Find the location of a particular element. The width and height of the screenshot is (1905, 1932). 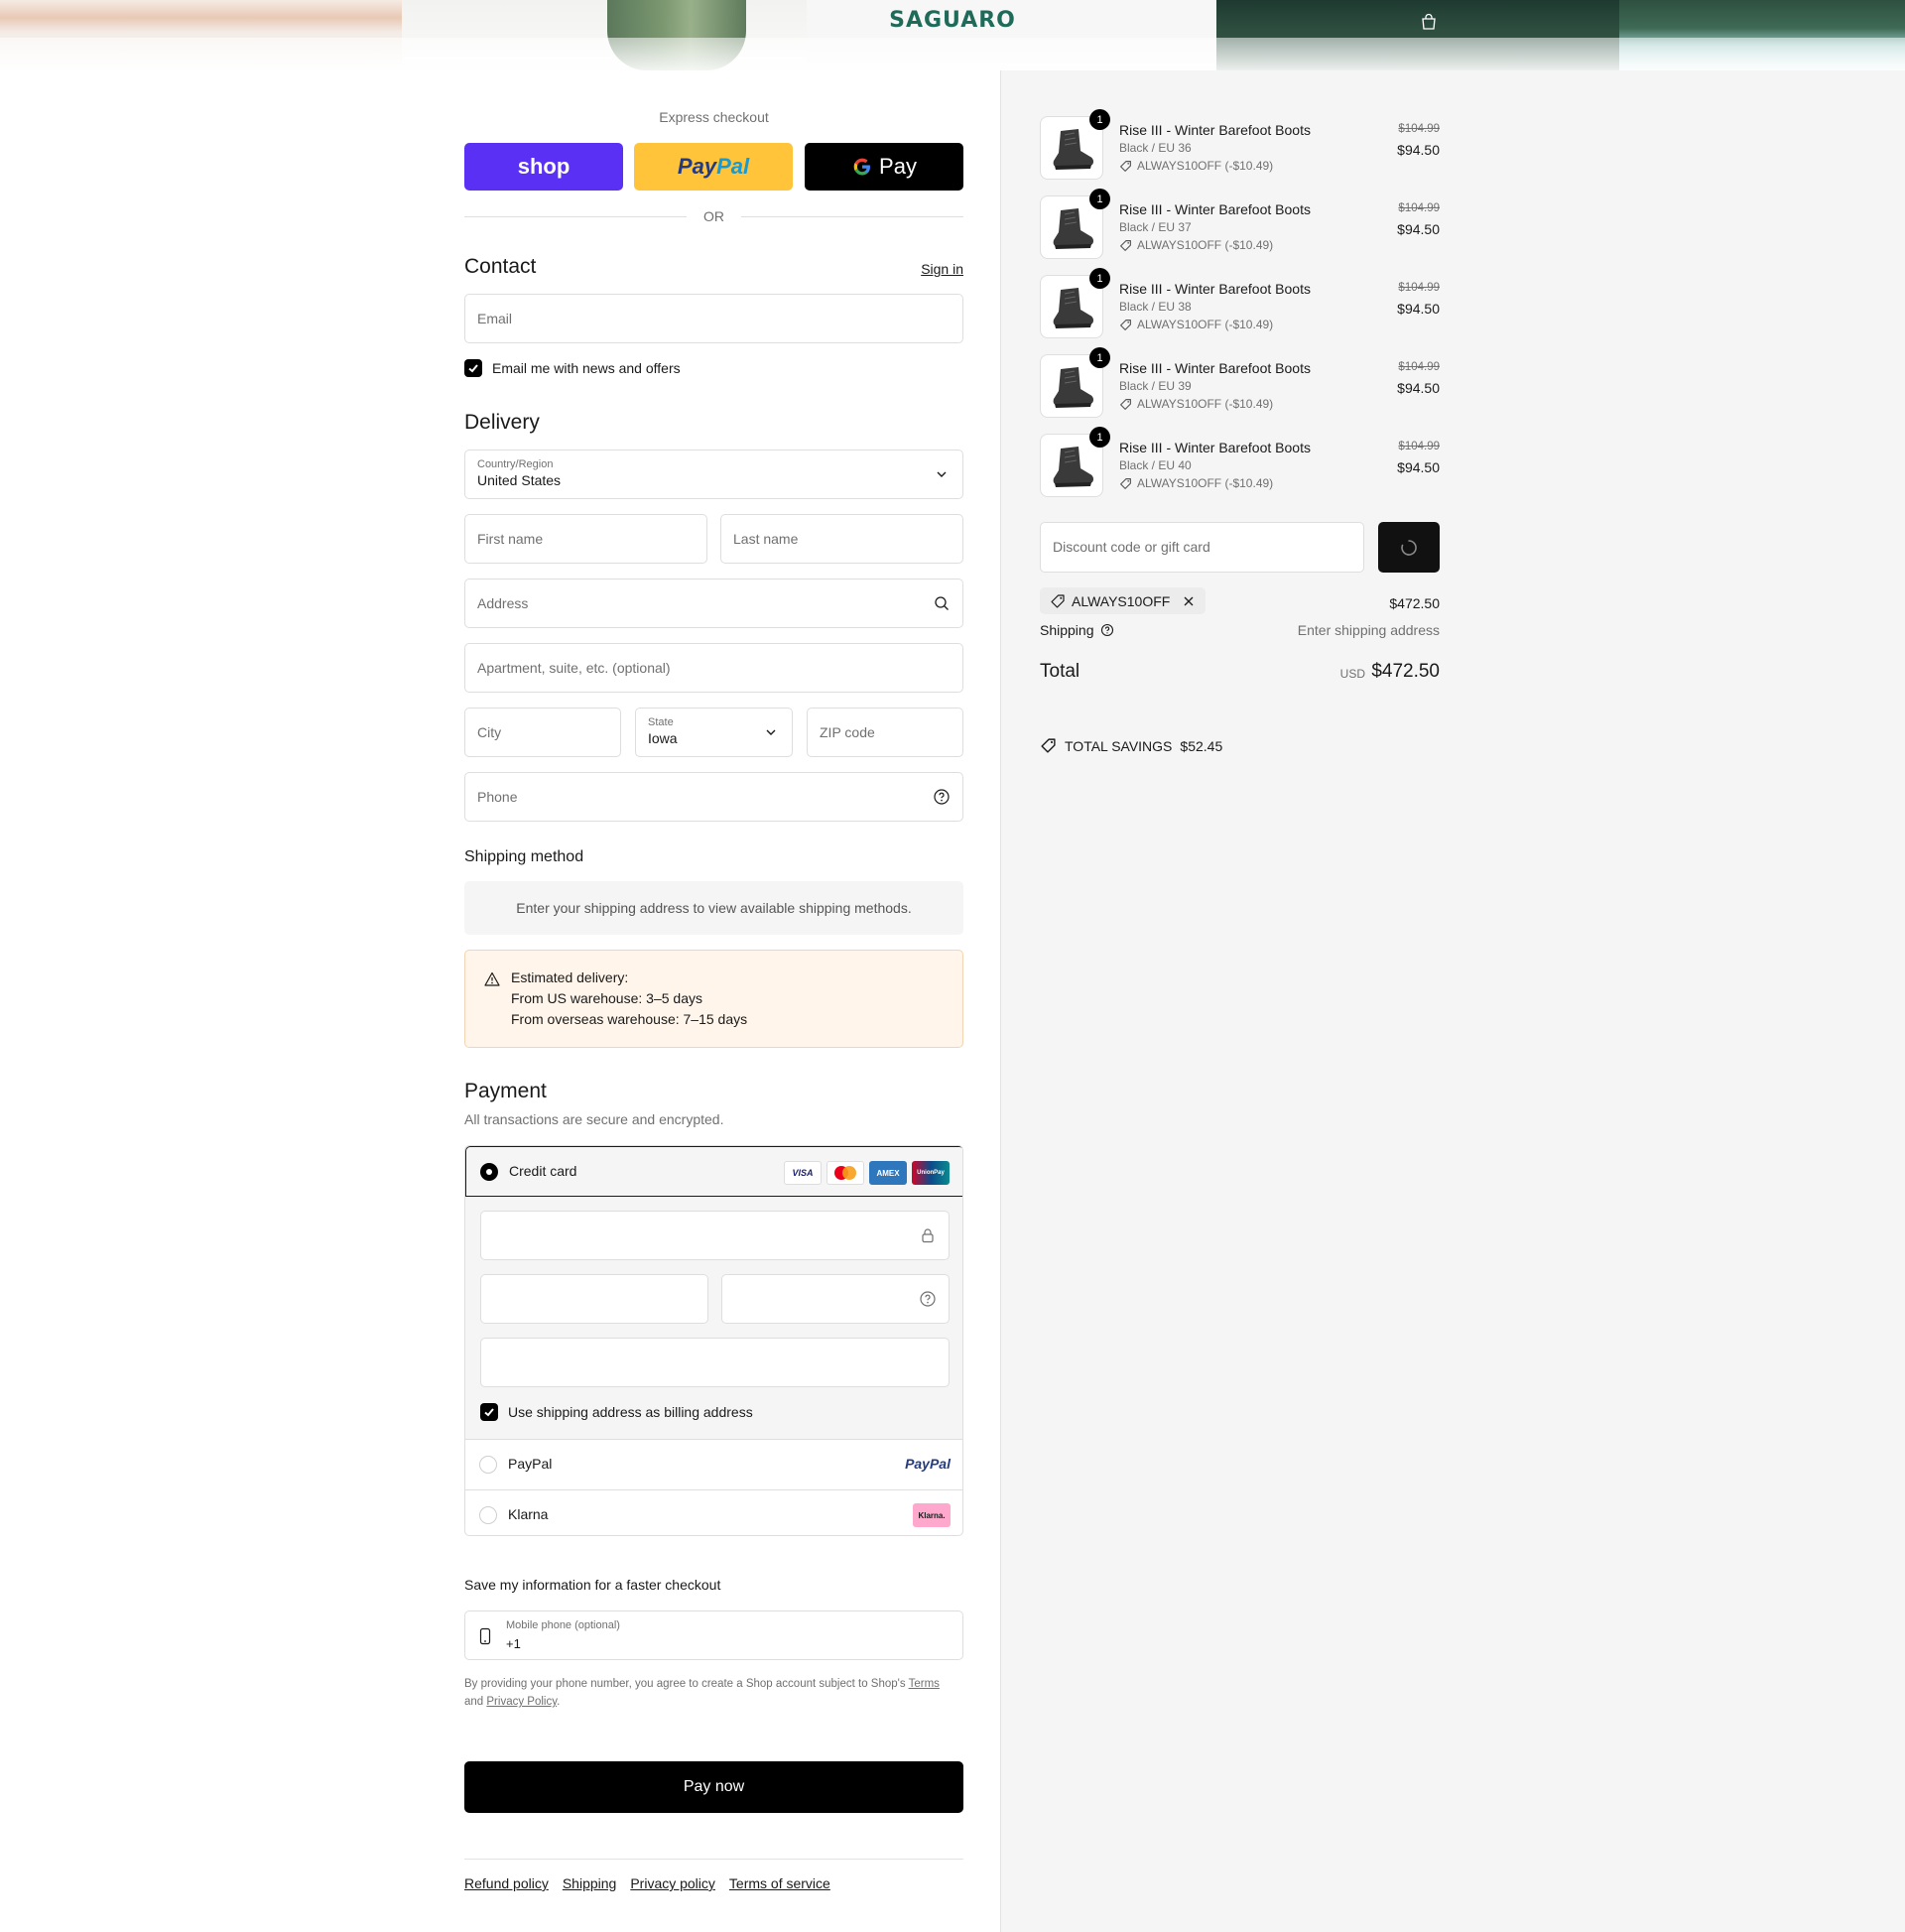

subtotal-value: $472.50 is located at coordinates (1414, 603).